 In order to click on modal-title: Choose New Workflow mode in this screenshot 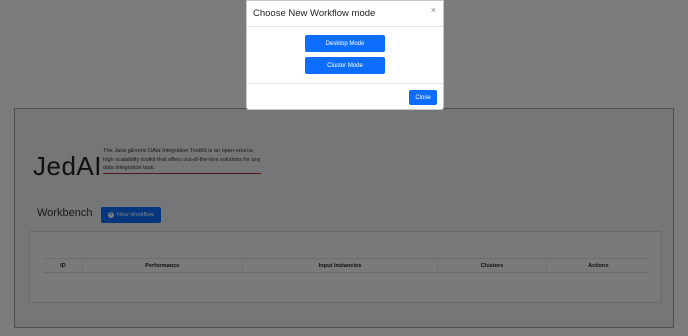, I will do `click(314, 13)`.